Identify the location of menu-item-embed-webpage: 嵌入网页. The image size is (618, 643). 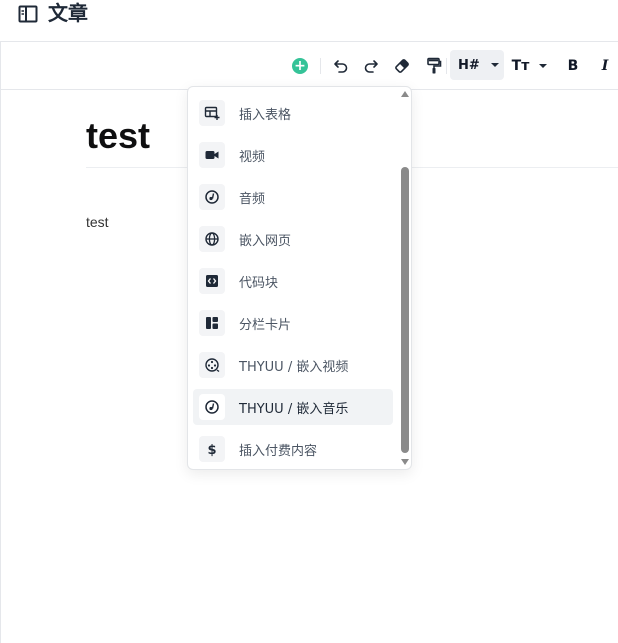
(293, 239).